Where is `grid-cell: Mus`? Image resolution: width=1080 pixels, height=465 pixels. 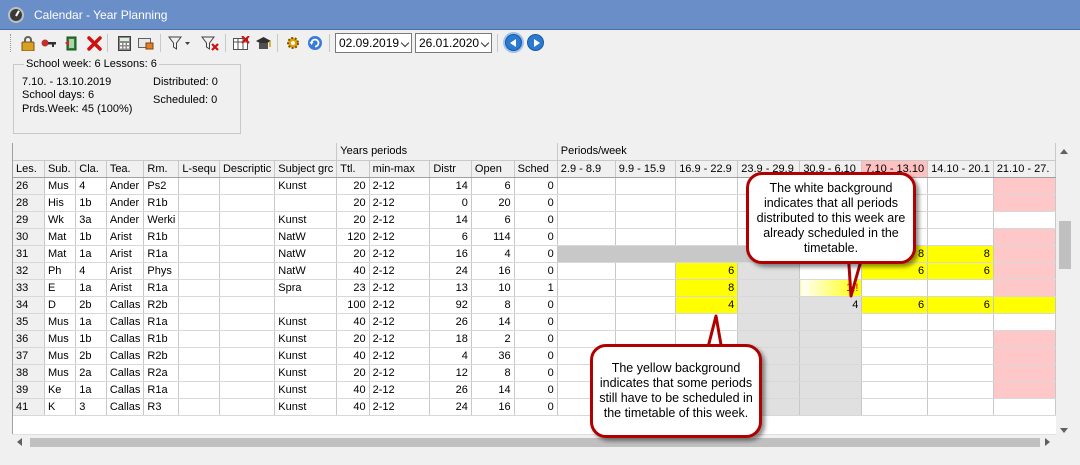 grid-cell: Mus is located at coordinates (60, 322).